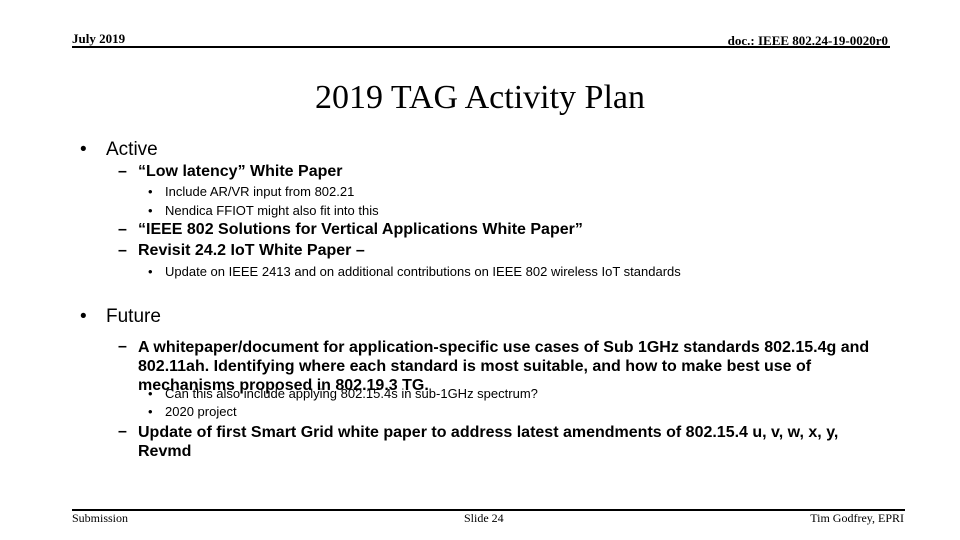 The image size is (960, 540). Describe the element at coordinates (857, 518) in the screenshot. I see `footer-author: Tim Godfrey, EPRI` at that location.